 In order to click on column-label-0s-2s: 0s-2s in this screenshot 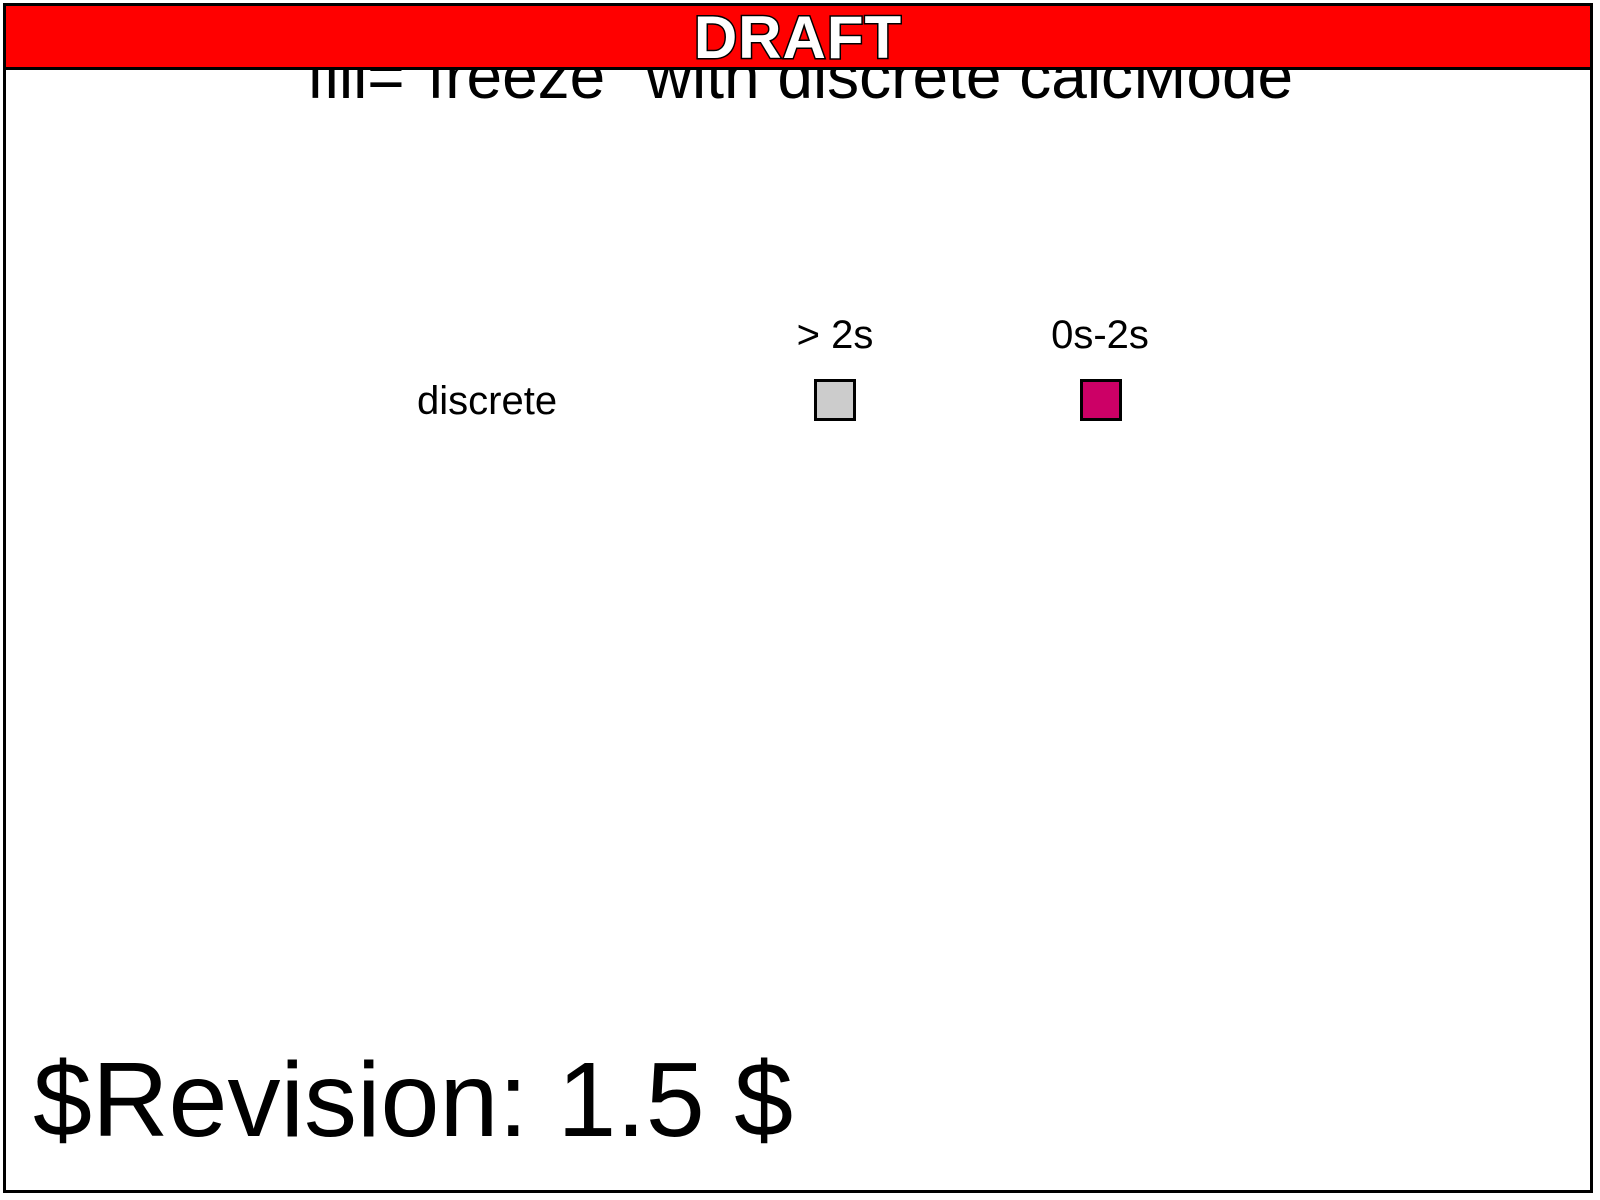, I will do `click(1100, 335)`.